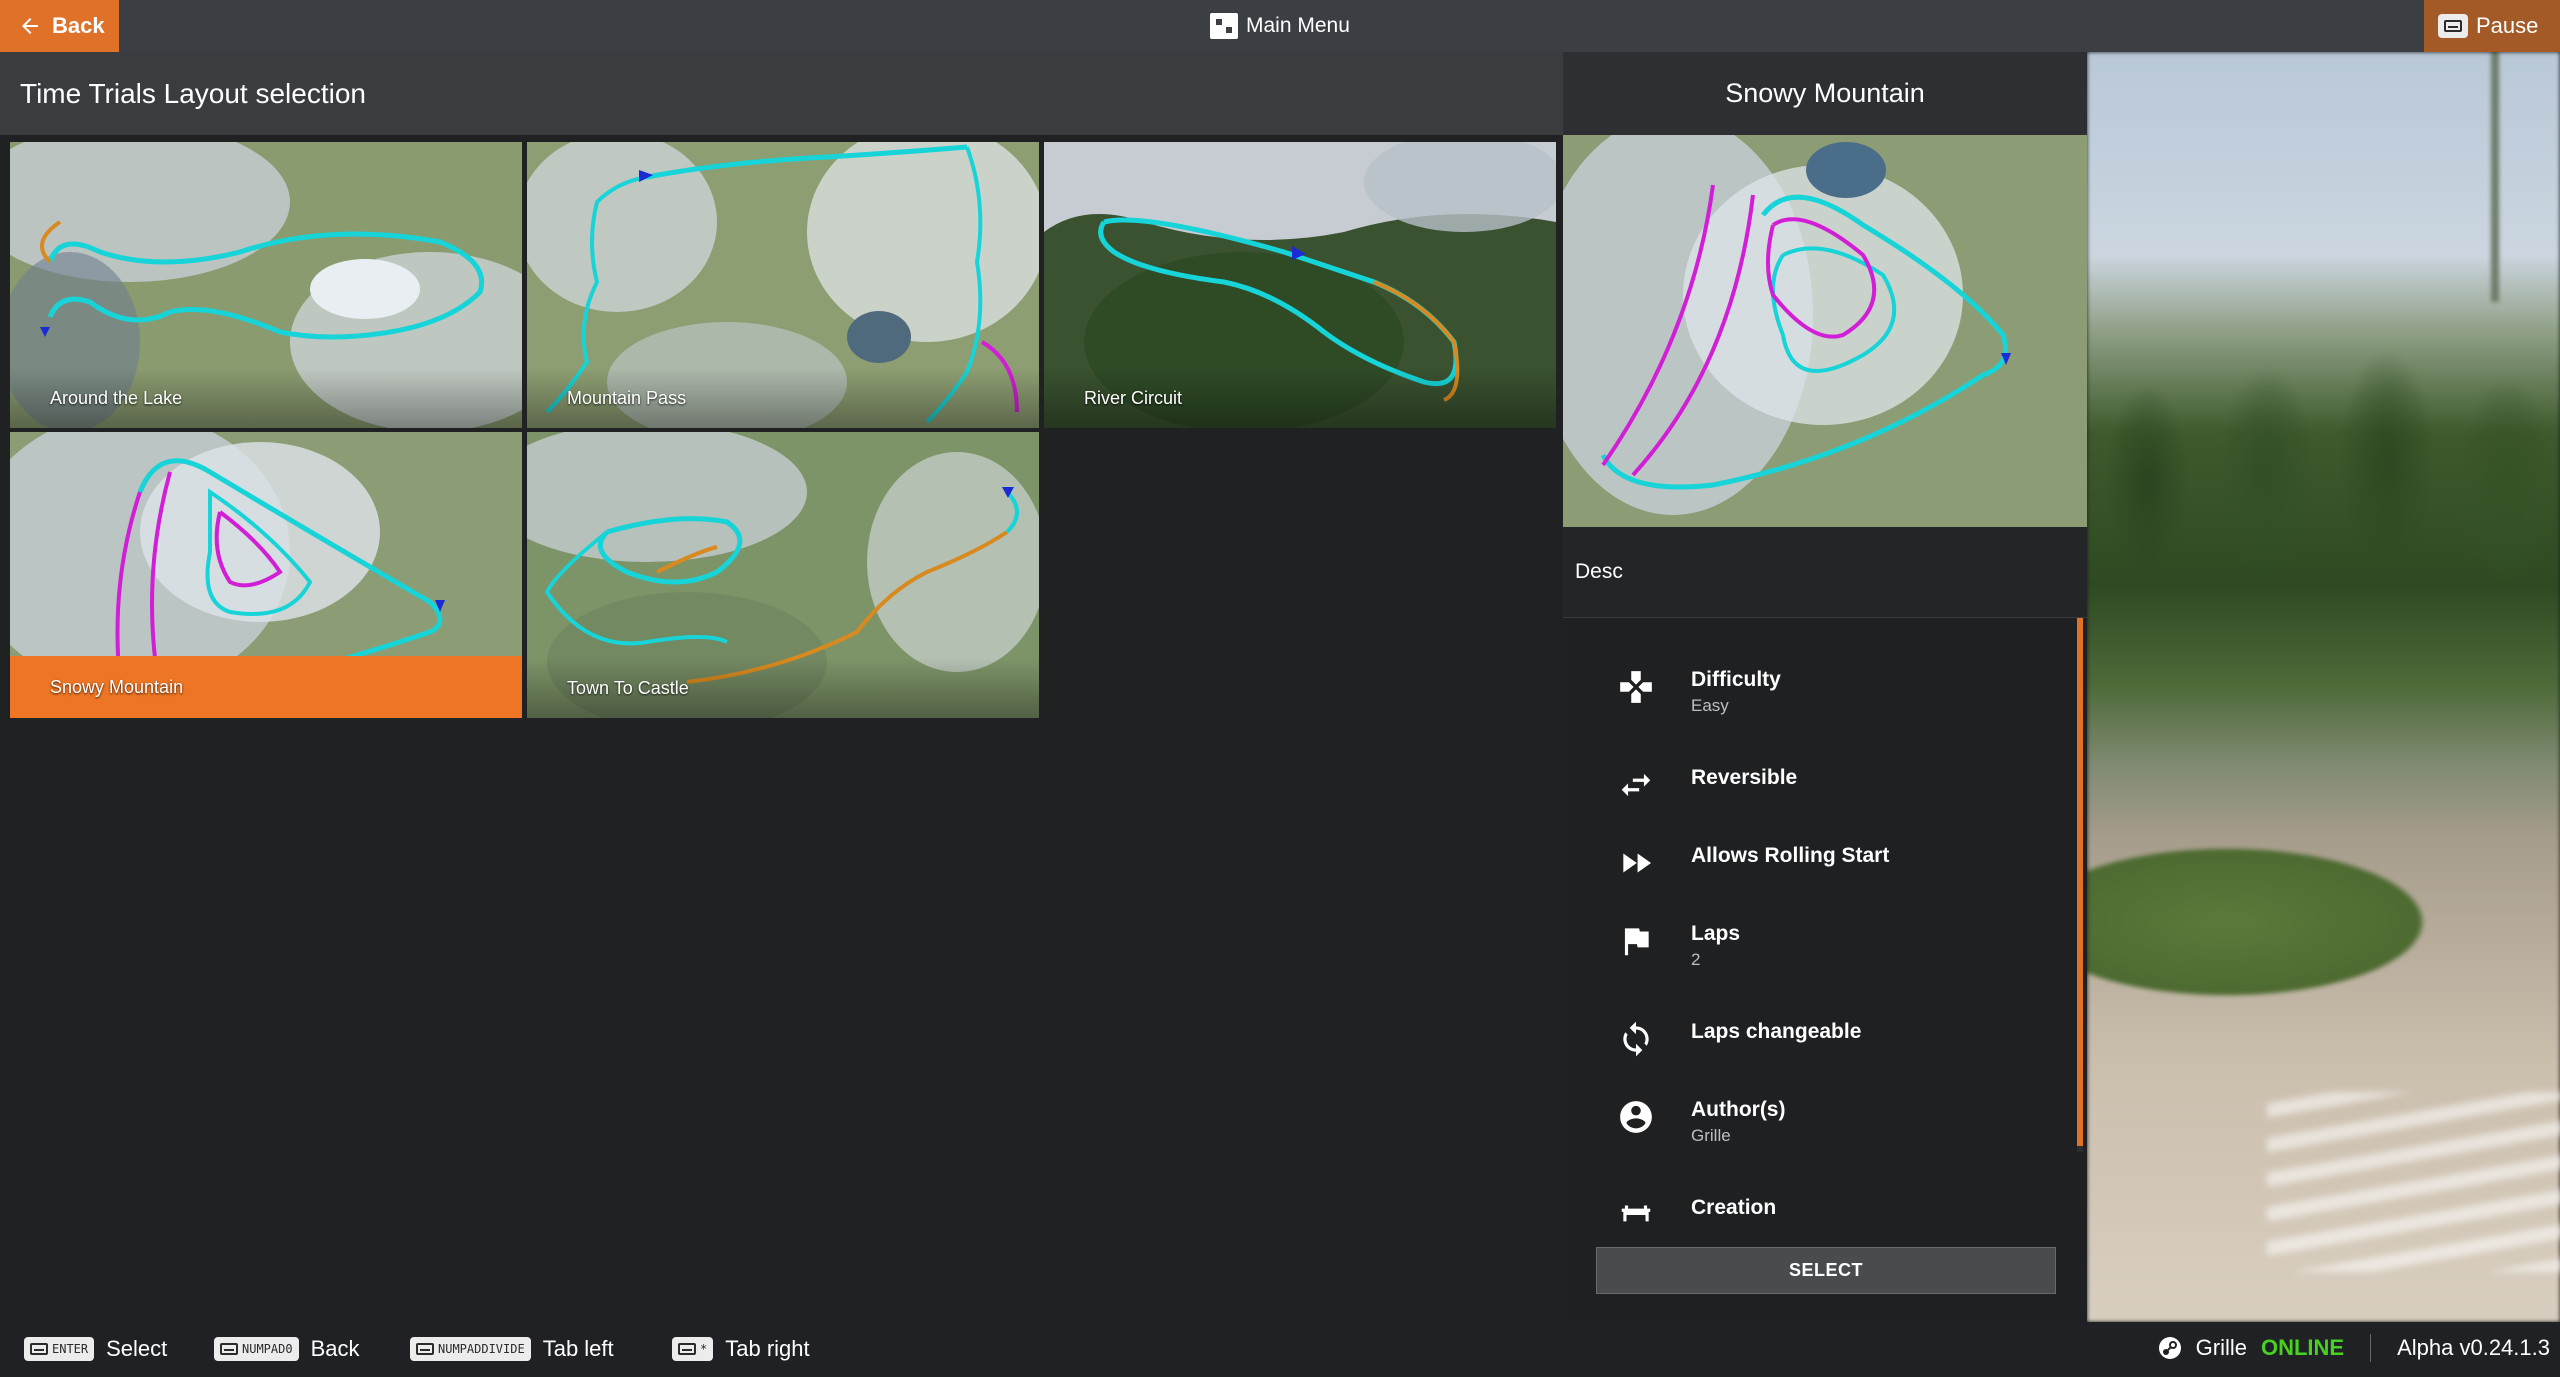  Describe the element at coordinates (2495, 177) in the screenshot. I see `scene-pole` at that location.